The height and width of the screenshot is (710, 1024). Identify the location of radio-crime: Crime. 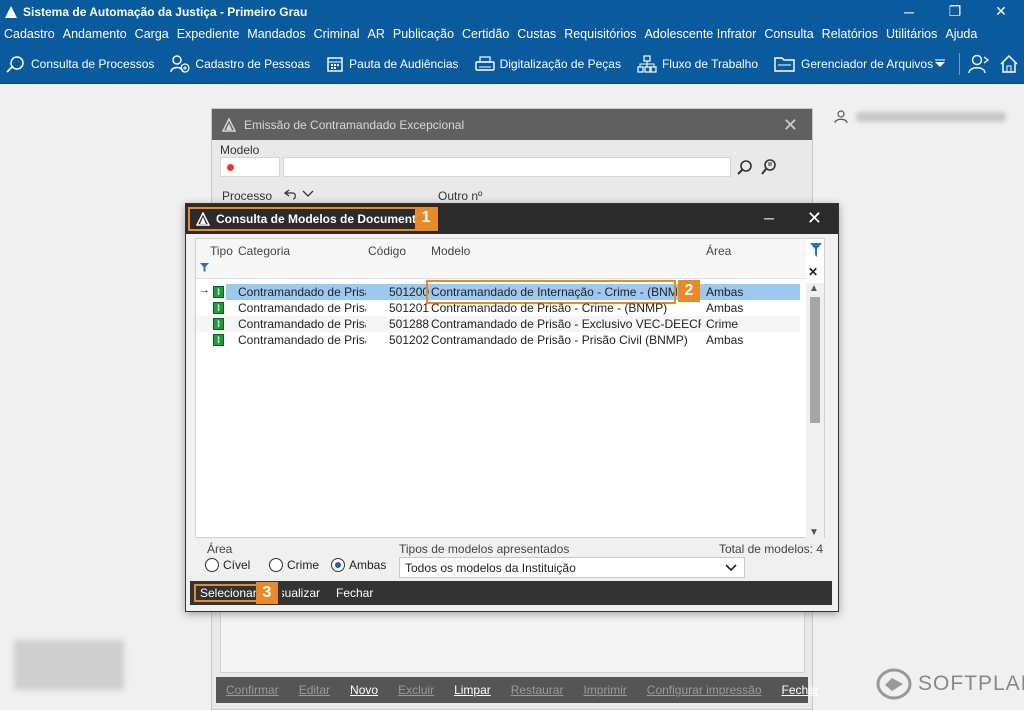
(294, 565).